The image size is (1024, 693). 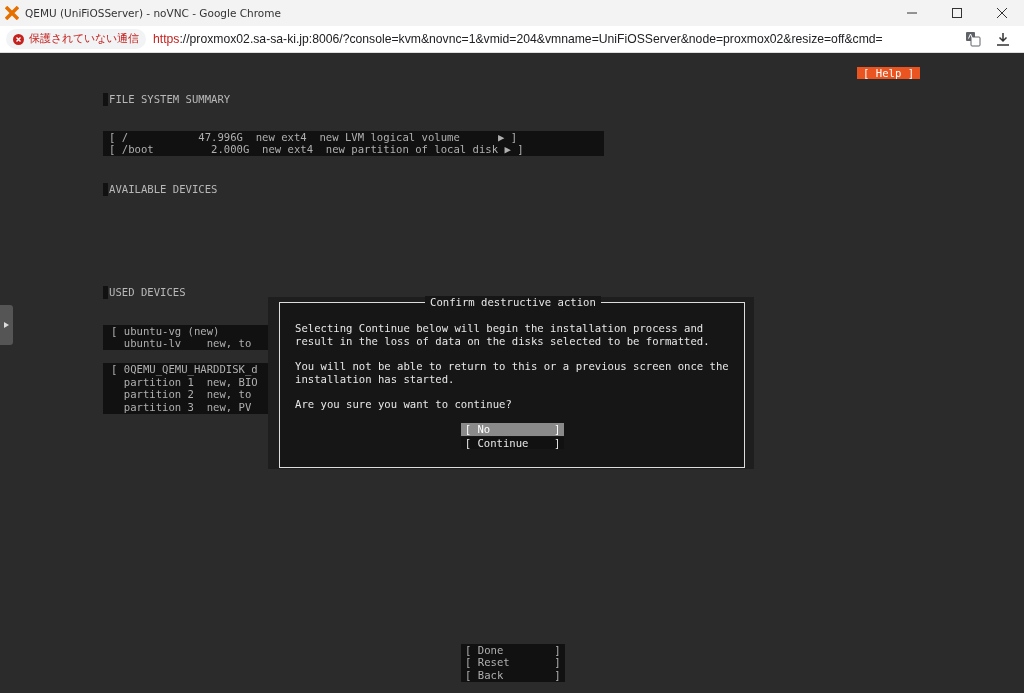 What do you see at coordinates (889, 73) in the screenshot?
I see `help-button: [ Help ]` at bounding box center [889, 73].